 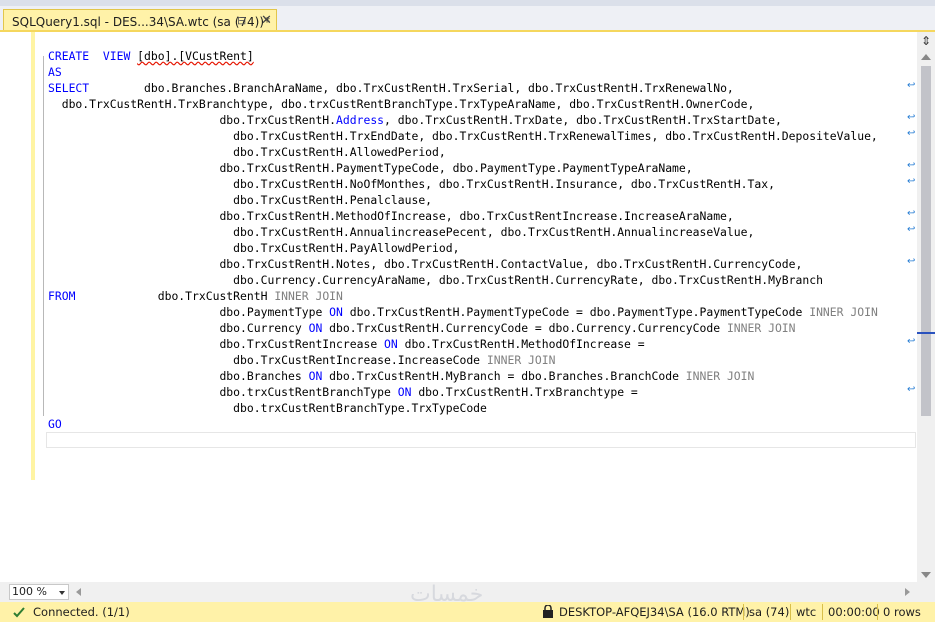 I want to click on row-count: 0 rows, so click(x=902, y=612).